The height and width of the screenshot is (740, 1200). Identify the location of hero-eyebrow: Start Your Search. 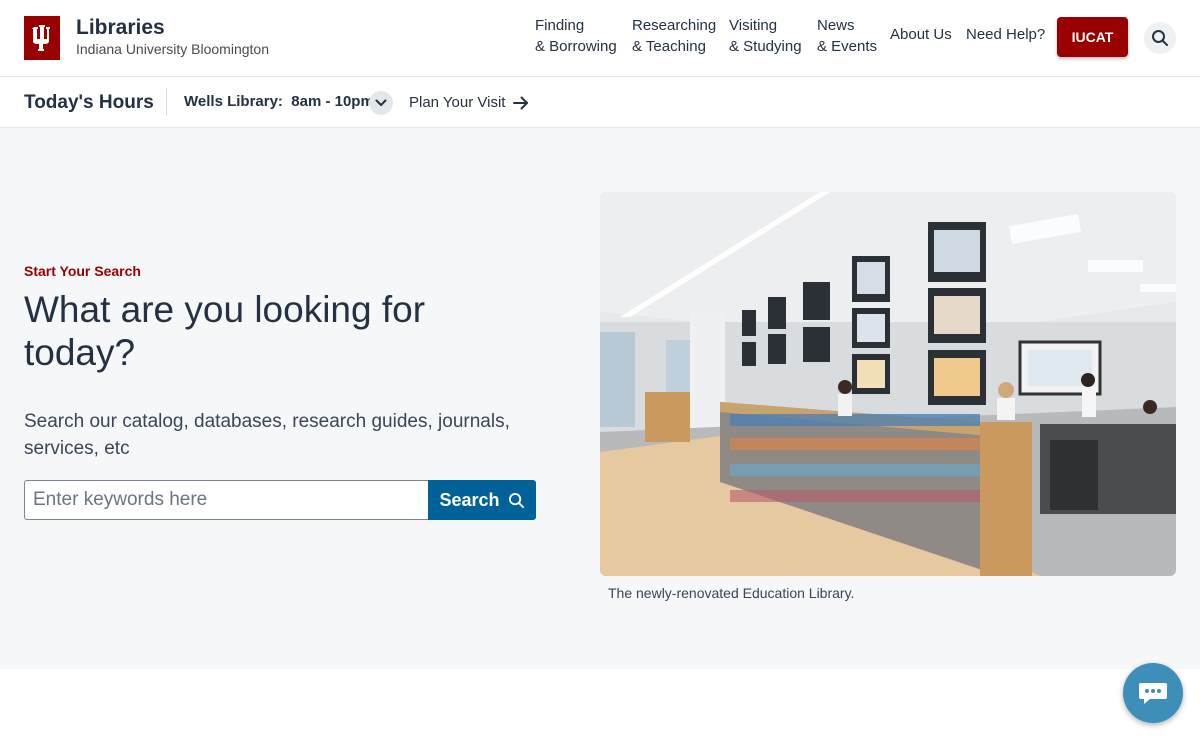
(82, 271).